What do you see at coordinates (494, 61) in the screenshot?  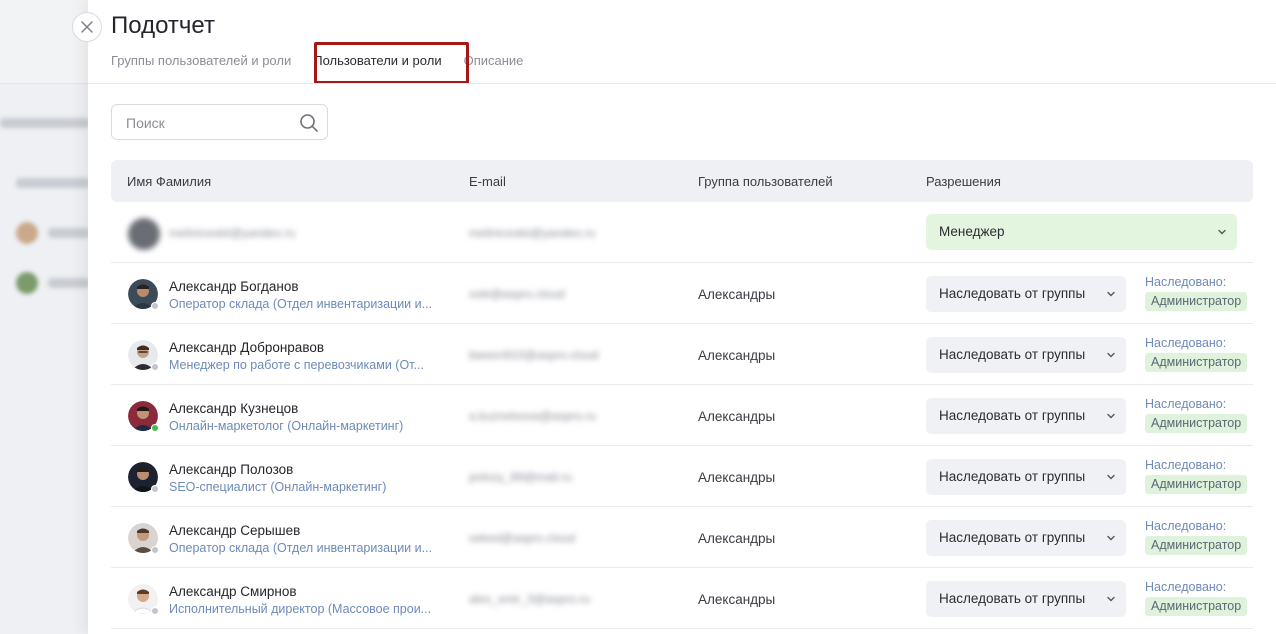 I see `tab-description: Описание` at bounding box center [494, 61].